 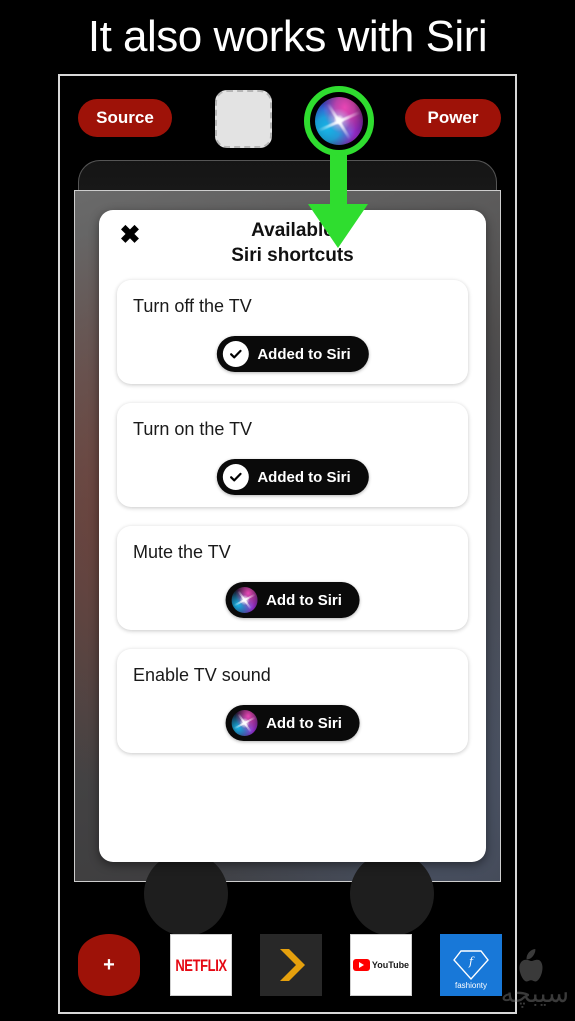 I want to click on list-item: Turn on the TV Added to Siri, so click(x=292, y=455).